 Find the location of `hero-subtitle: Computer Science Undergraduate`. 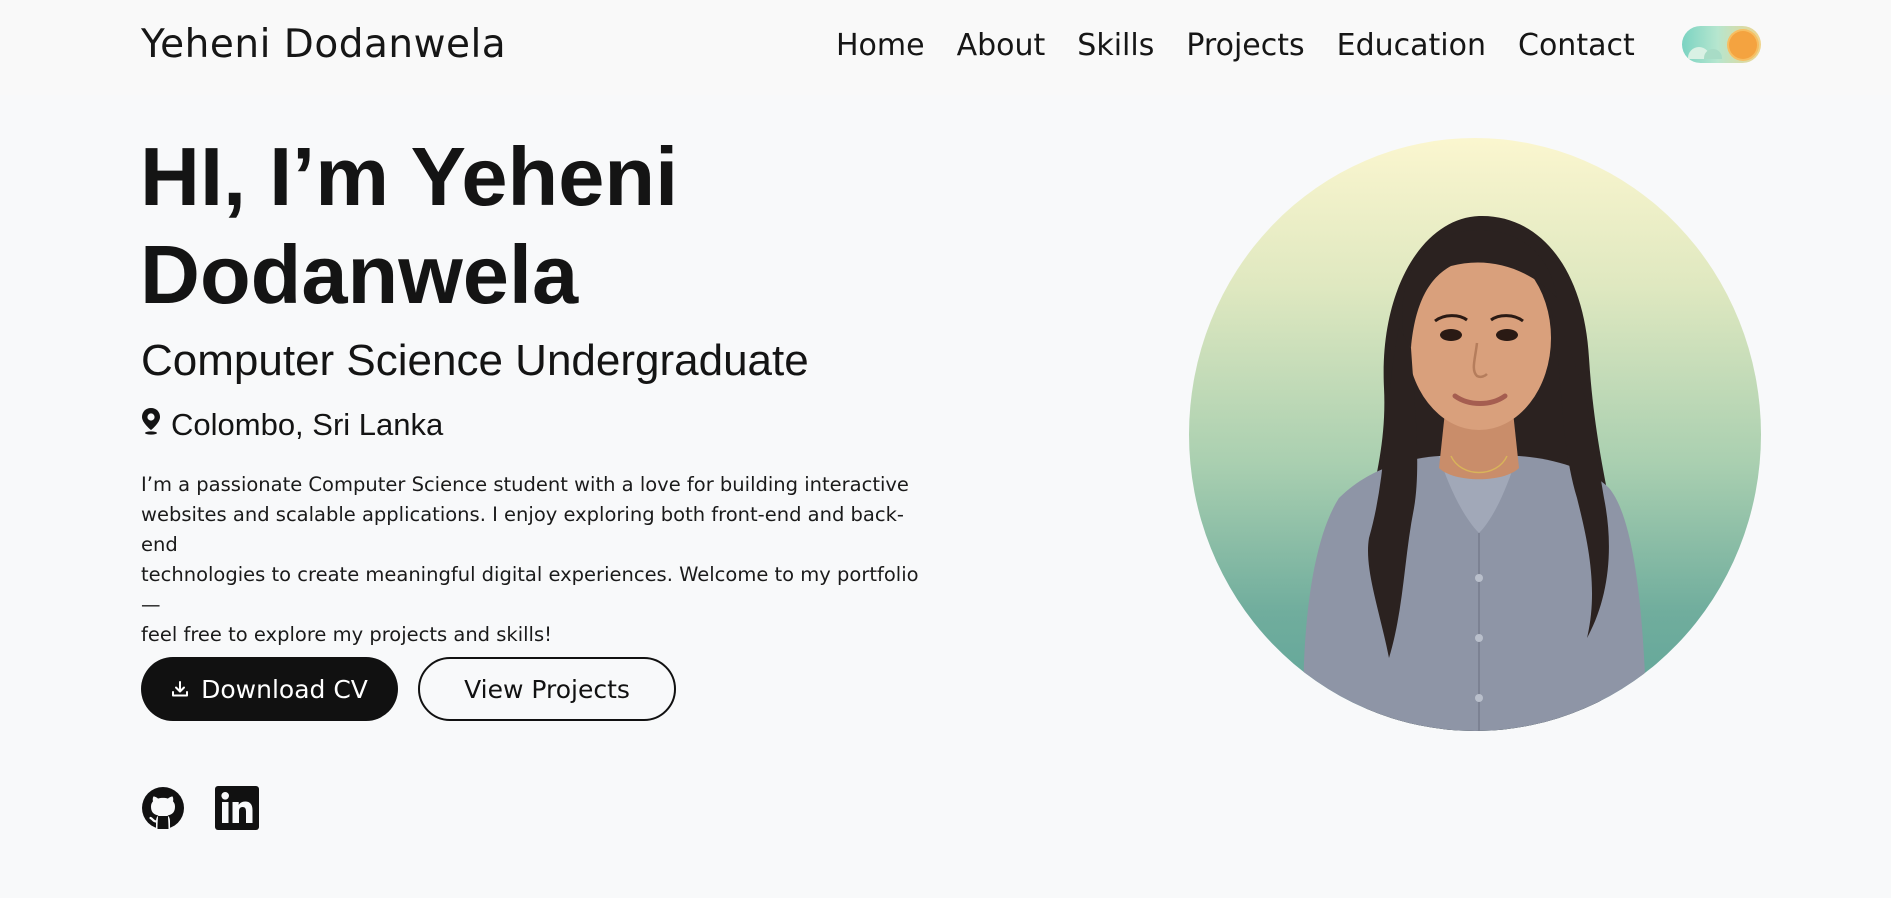

hero-subtitle: Computer Science Undergraduate is located at coordinates (475, 360).